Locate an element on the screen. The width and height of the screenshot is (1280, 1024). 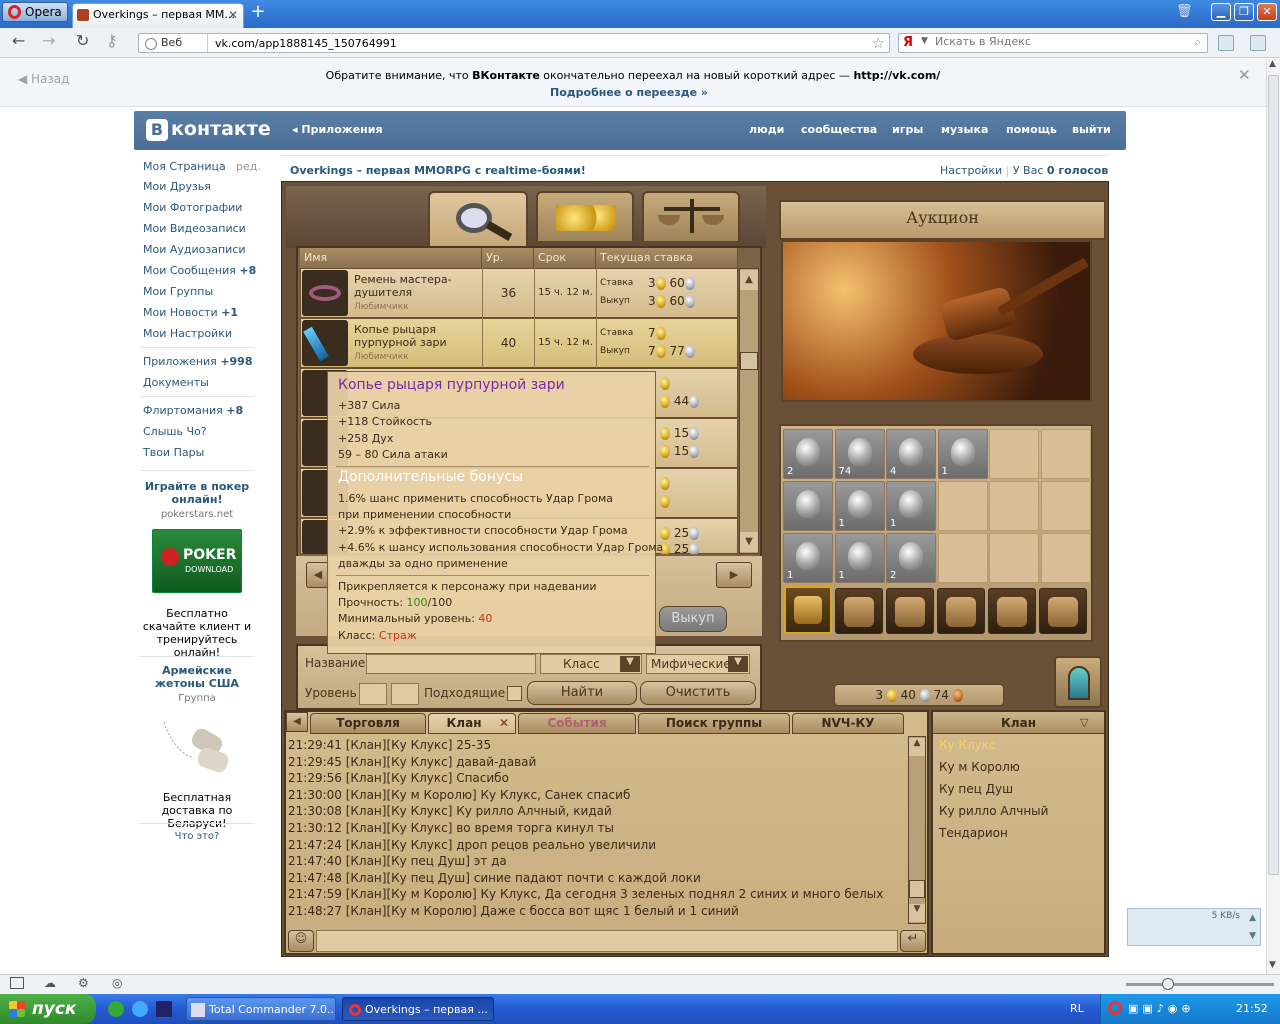
clear-button: Очистить is located at coordinates (698, 693).